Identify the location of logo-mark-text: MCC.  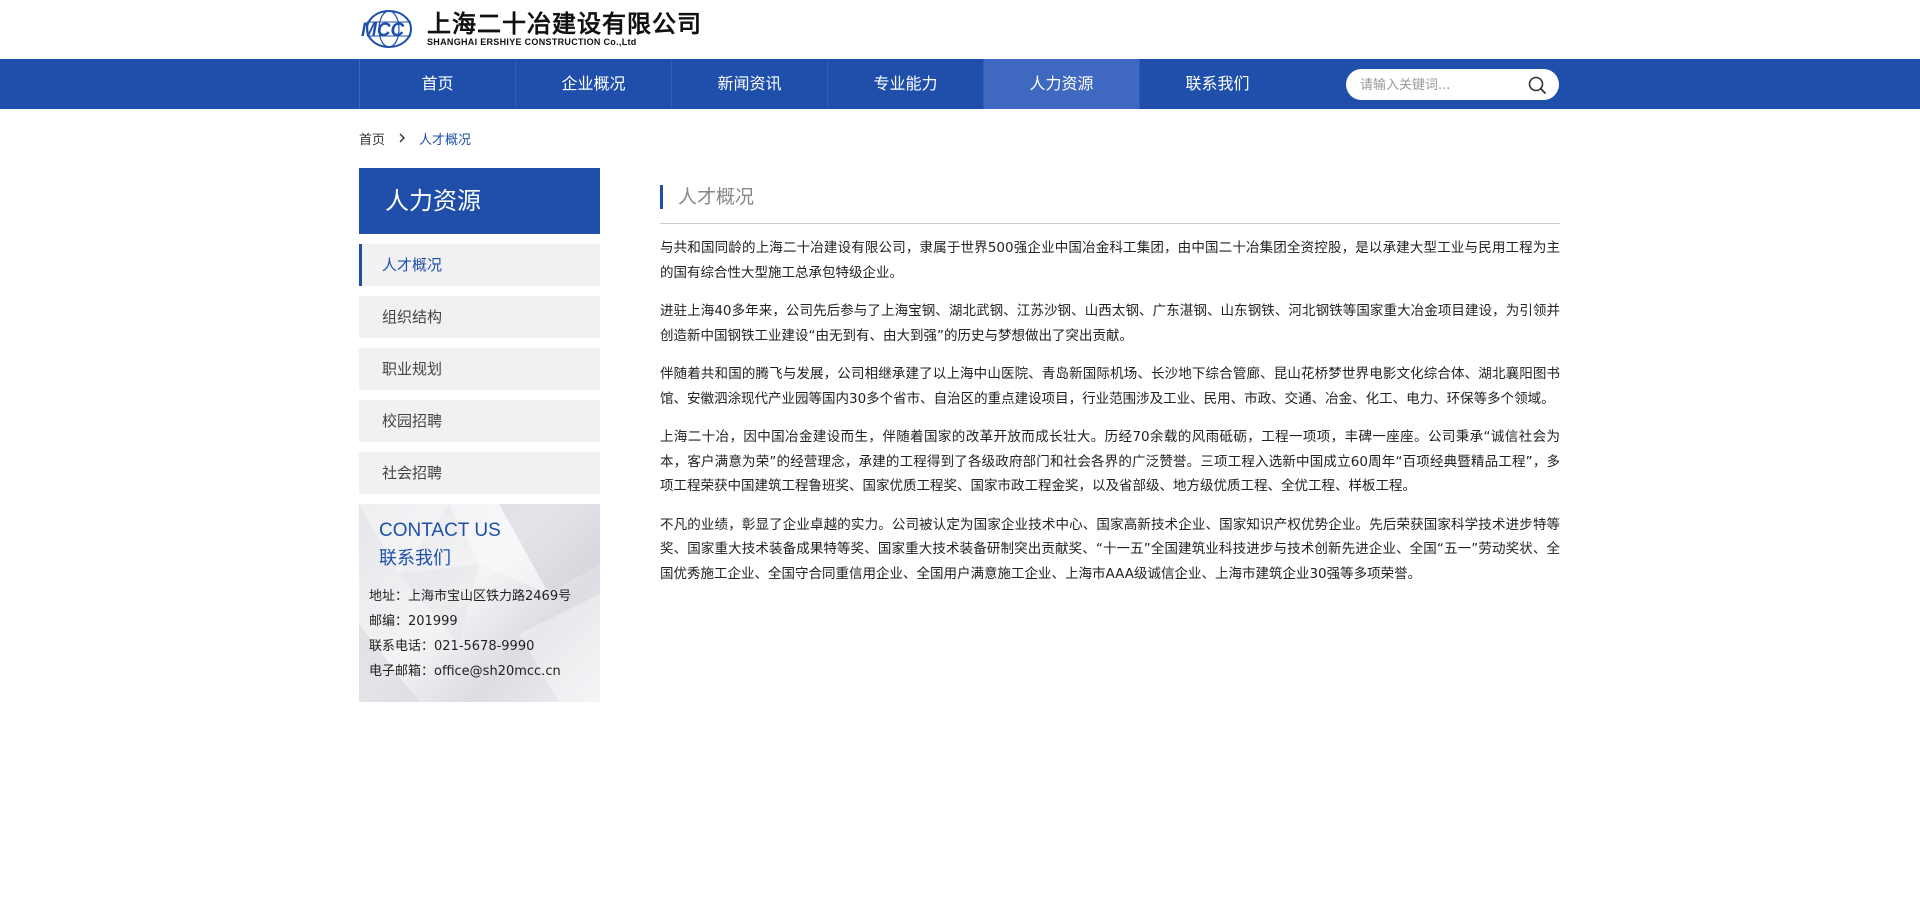
(383, 30).